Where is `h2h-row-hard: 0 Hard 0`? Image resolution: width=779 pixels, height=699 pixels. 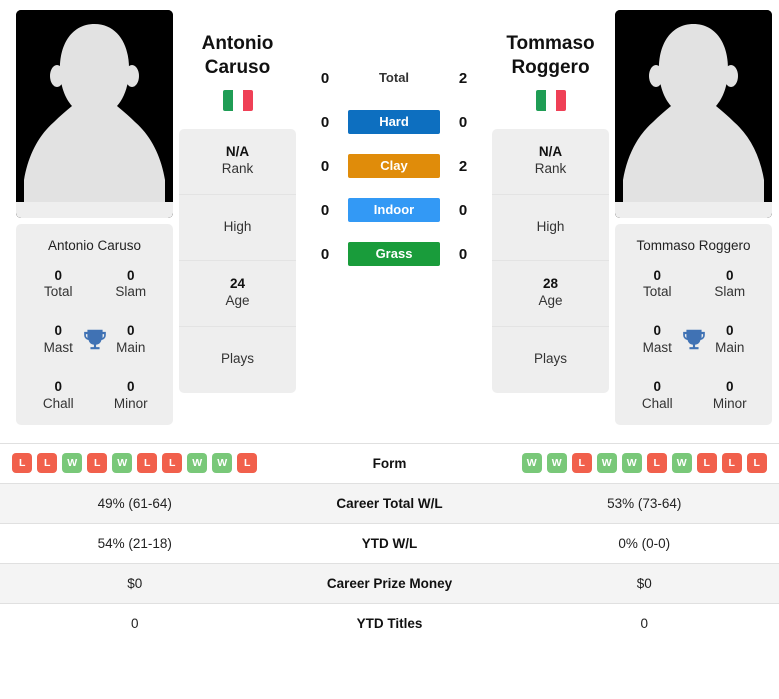
h2h-row-hard: 0 Hard 0 is located at coordinates (394, 122).